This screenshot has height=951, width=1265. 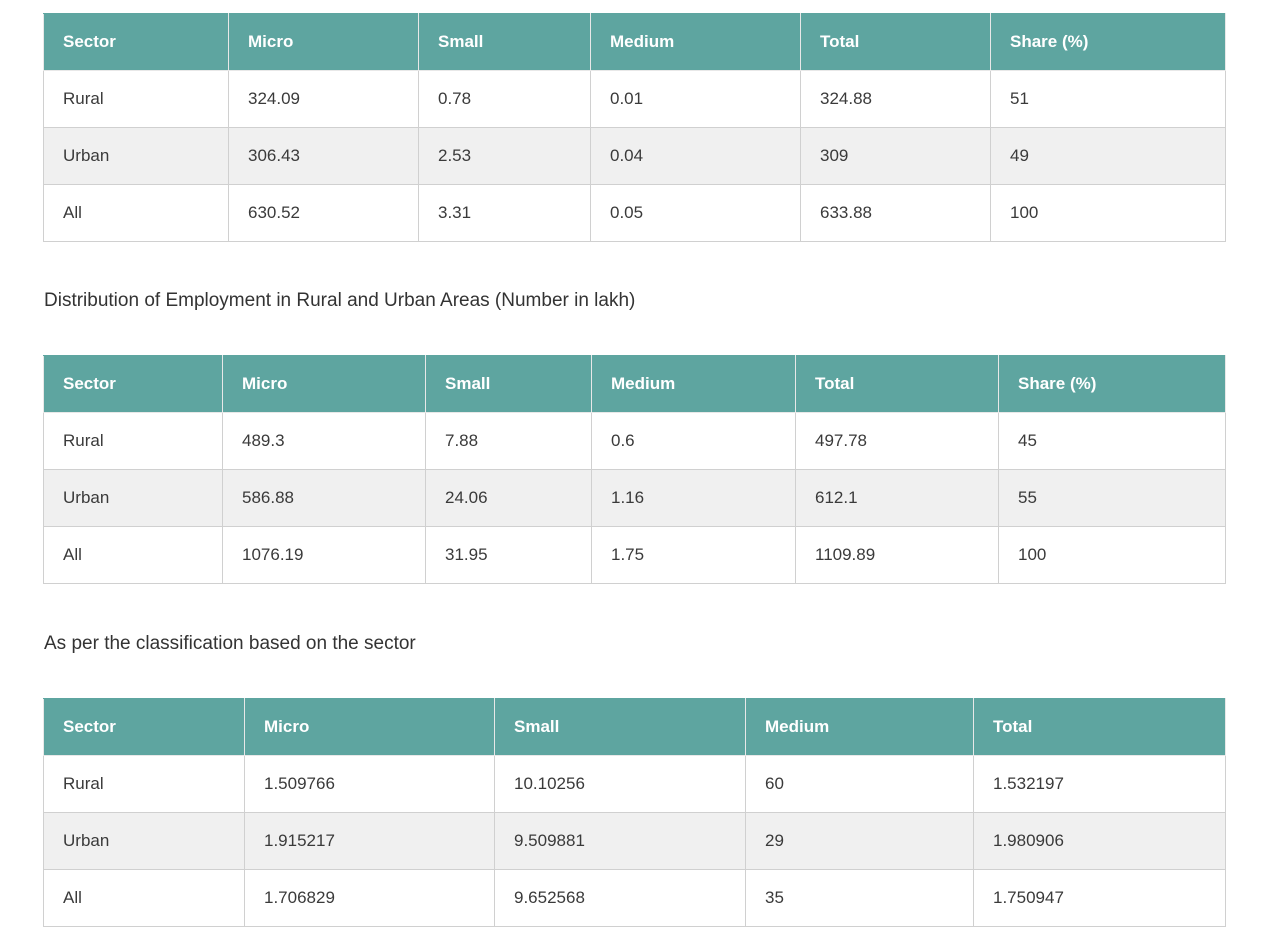 What do you see at coordinates (620, 898) in the screenshot?
I see `table-cell: 9.652568` at bounding box center [620, 898].